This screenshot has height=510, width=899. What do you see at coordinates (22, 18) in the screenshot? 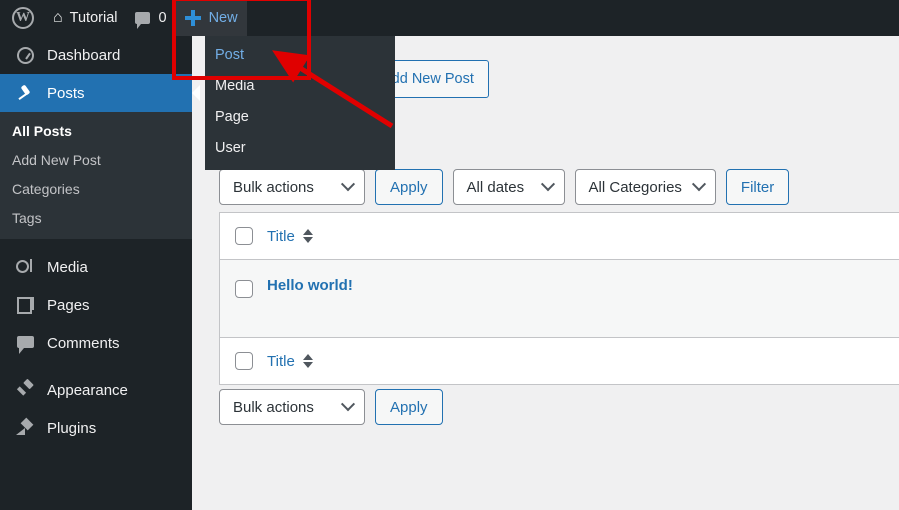
I see `wordpress-logo-icon: W` at bounding box center [22, 18].